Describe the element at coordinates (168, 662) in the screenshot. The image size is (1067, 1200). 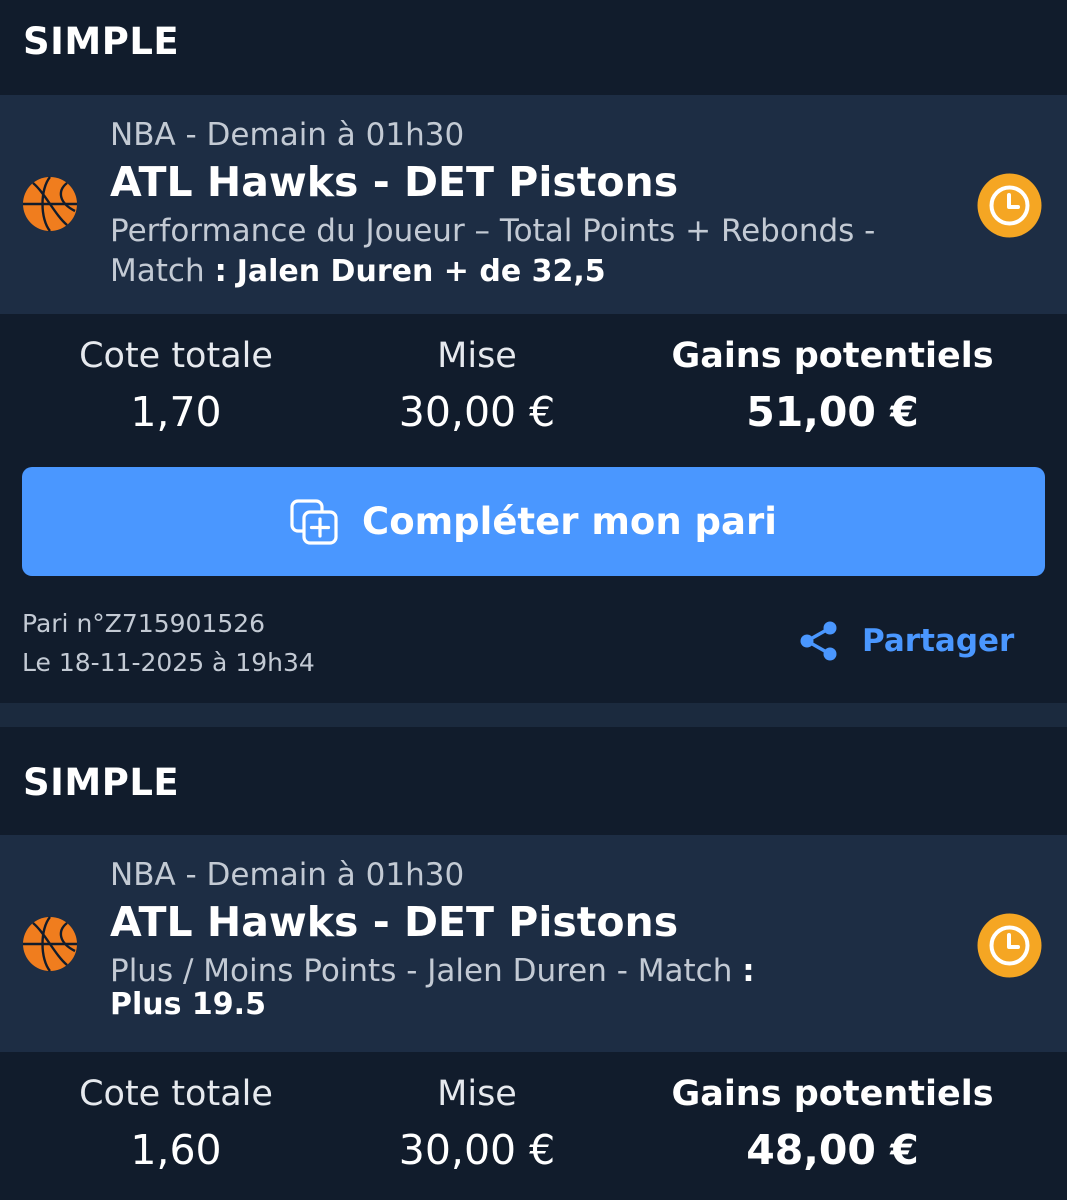
I see `bet-date: Le 18-11-2025 à 19h34` at that location.